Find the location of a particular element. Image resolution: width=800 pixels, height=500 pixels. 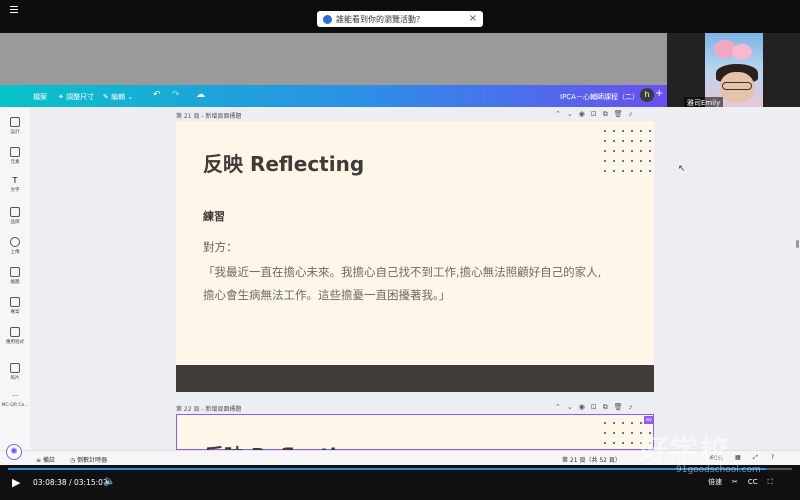

mouse-cursor: ↖ is located at coordinates (682, 169).